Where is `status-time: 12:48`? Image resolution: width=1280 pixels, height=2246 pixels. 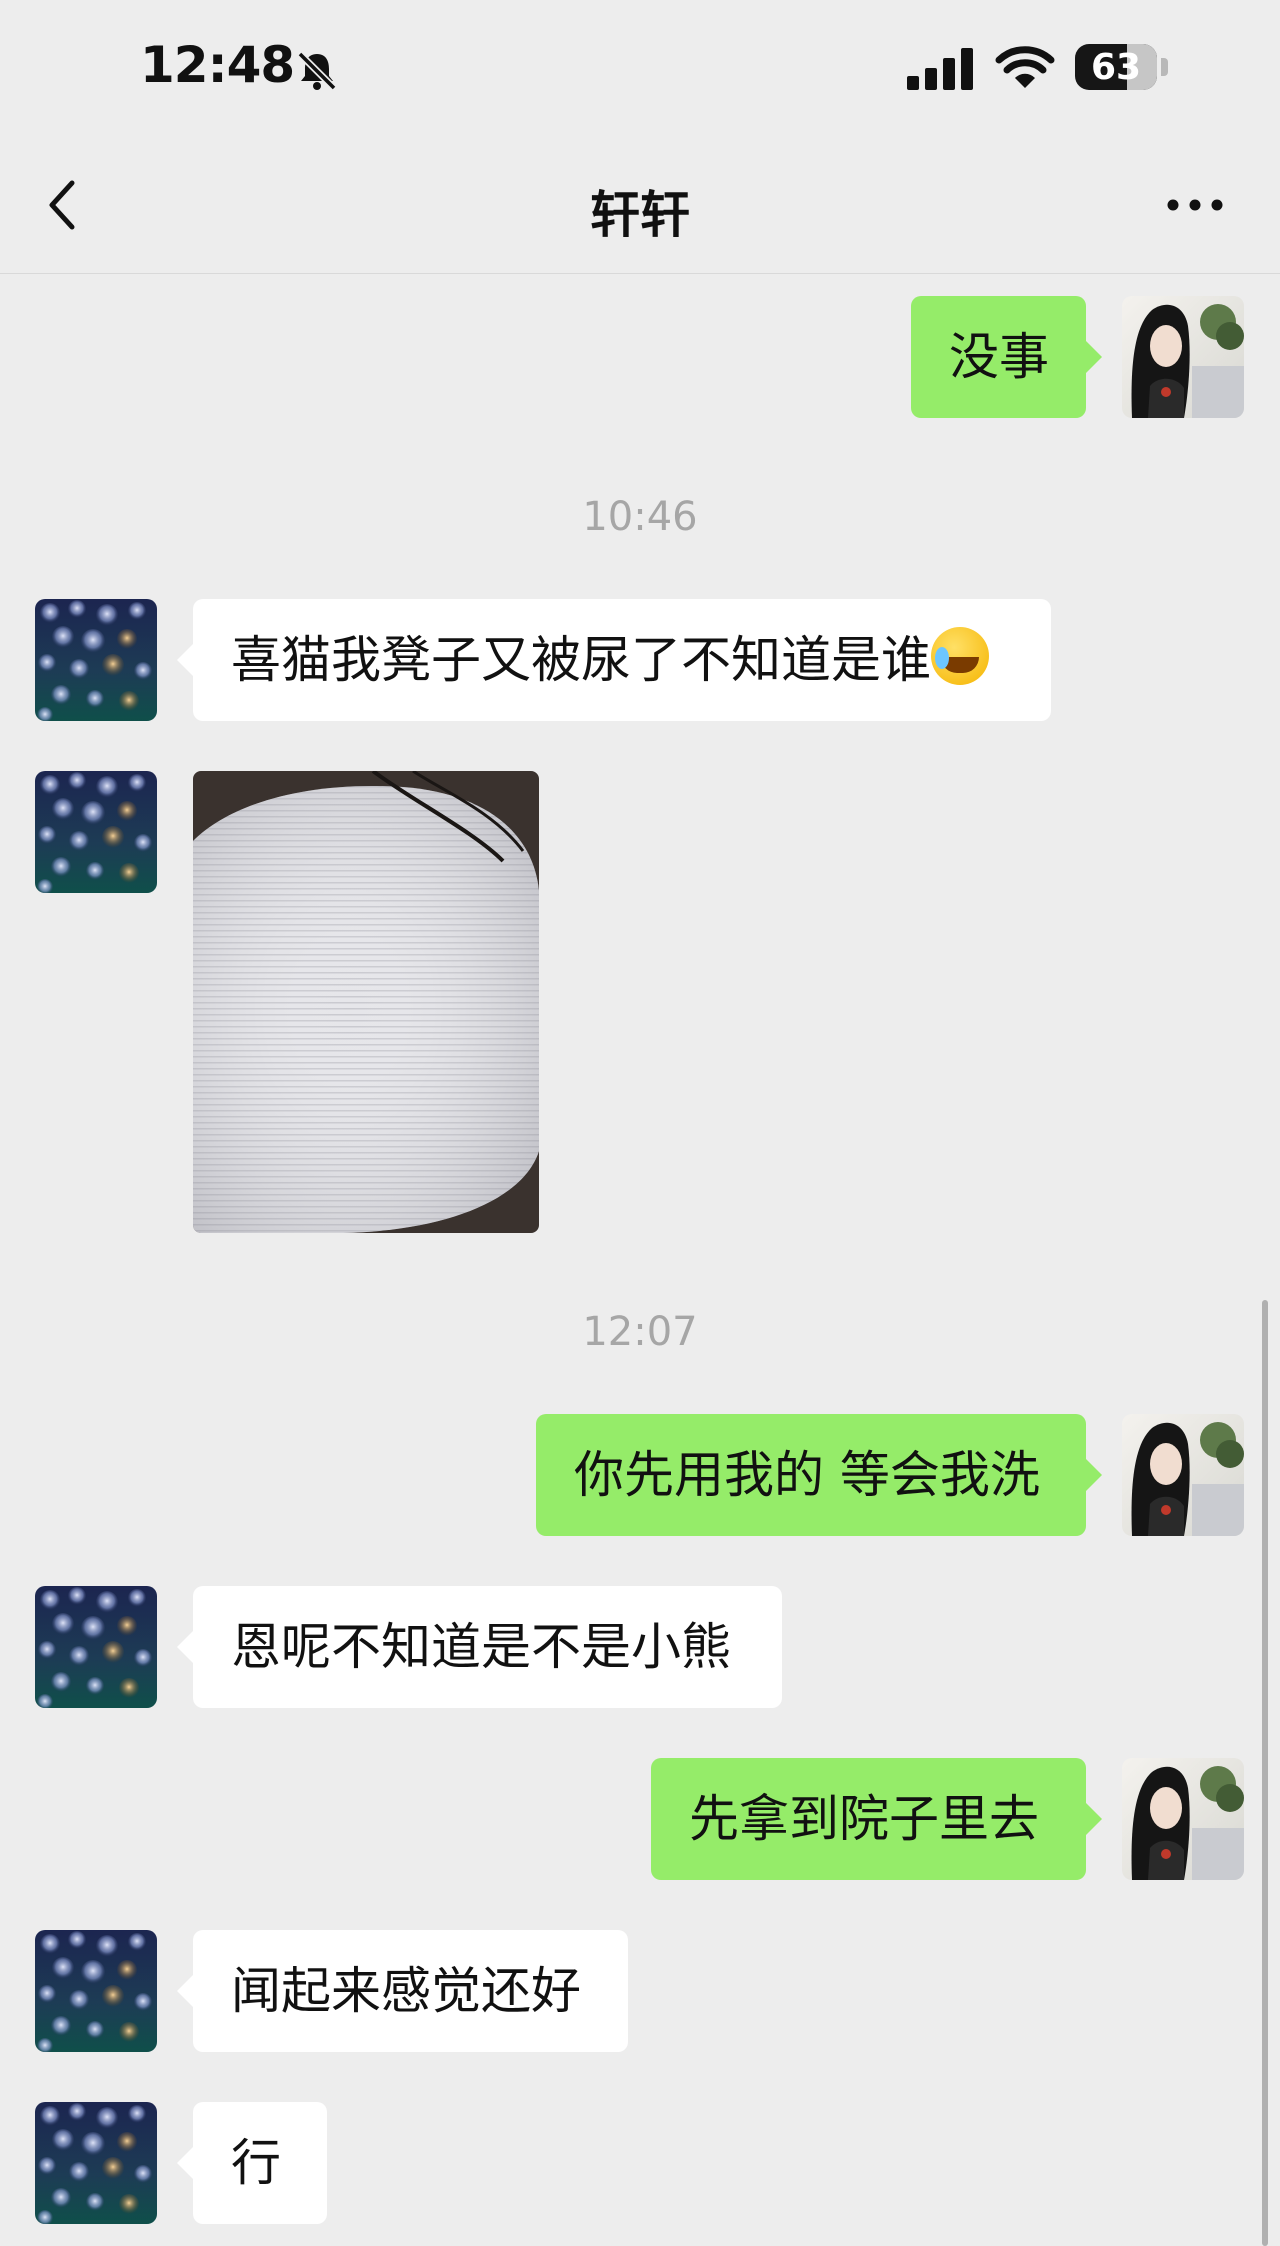
status-time: 12:48 is located at coordinates (217, 65).